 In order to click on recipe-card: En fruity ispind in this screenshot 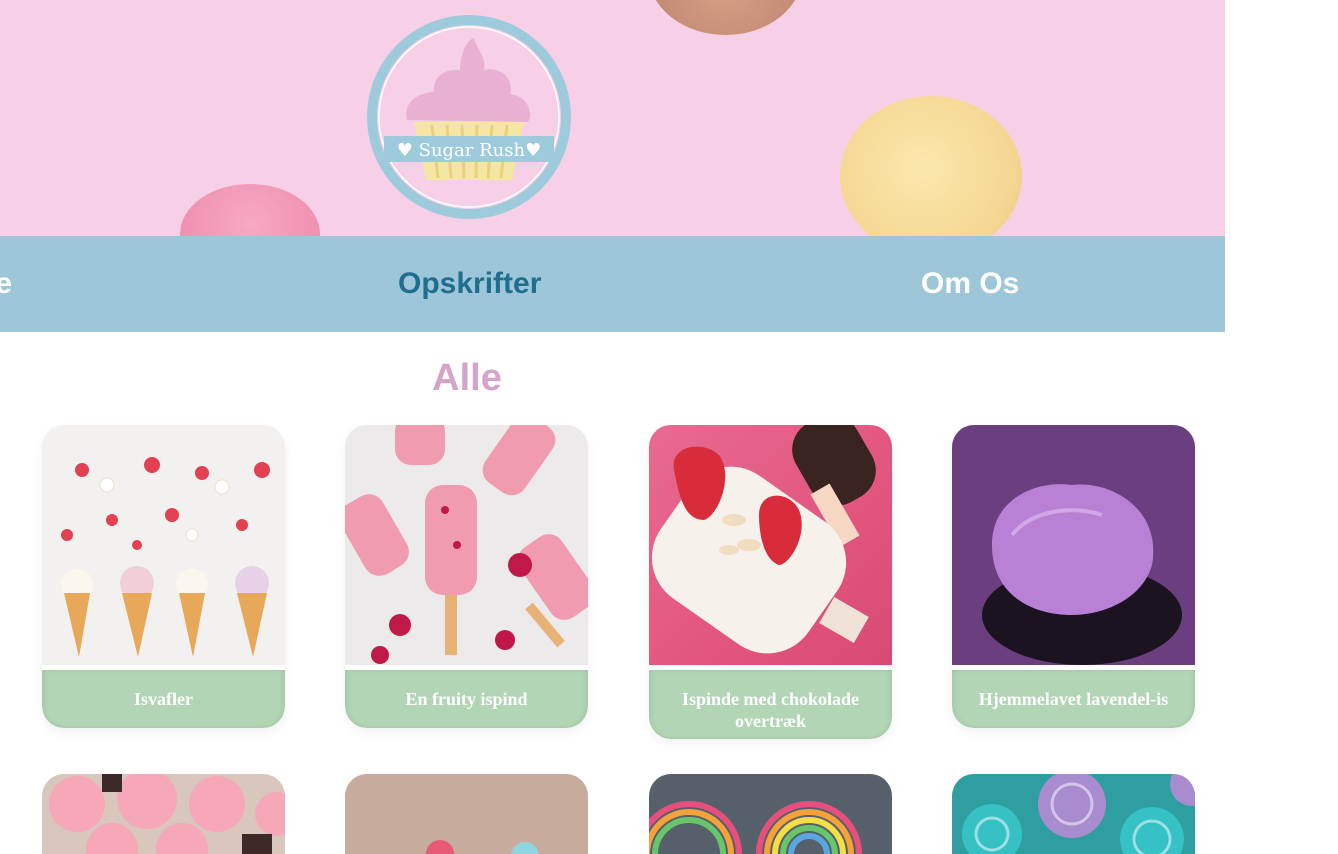, I will do `click(466, 576)`.